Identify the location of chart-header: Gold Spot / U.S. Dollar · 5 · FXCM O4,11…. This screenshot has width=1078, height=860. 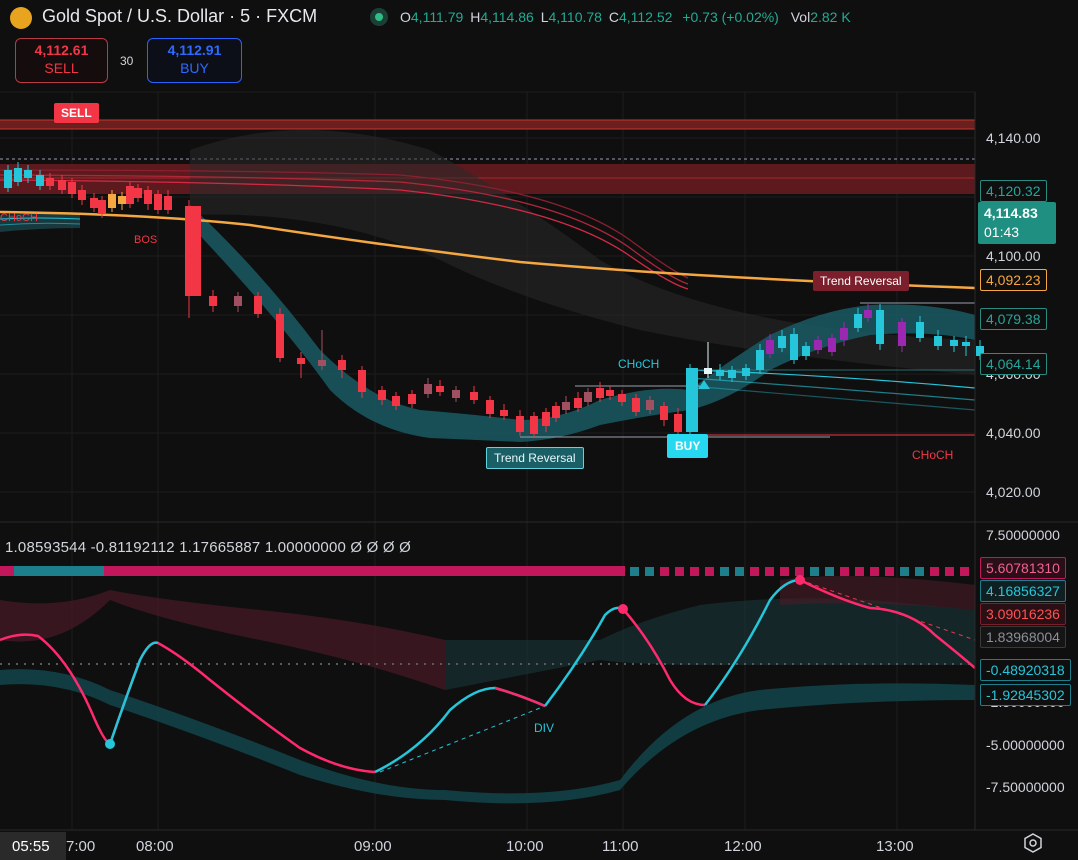
(539, 17).